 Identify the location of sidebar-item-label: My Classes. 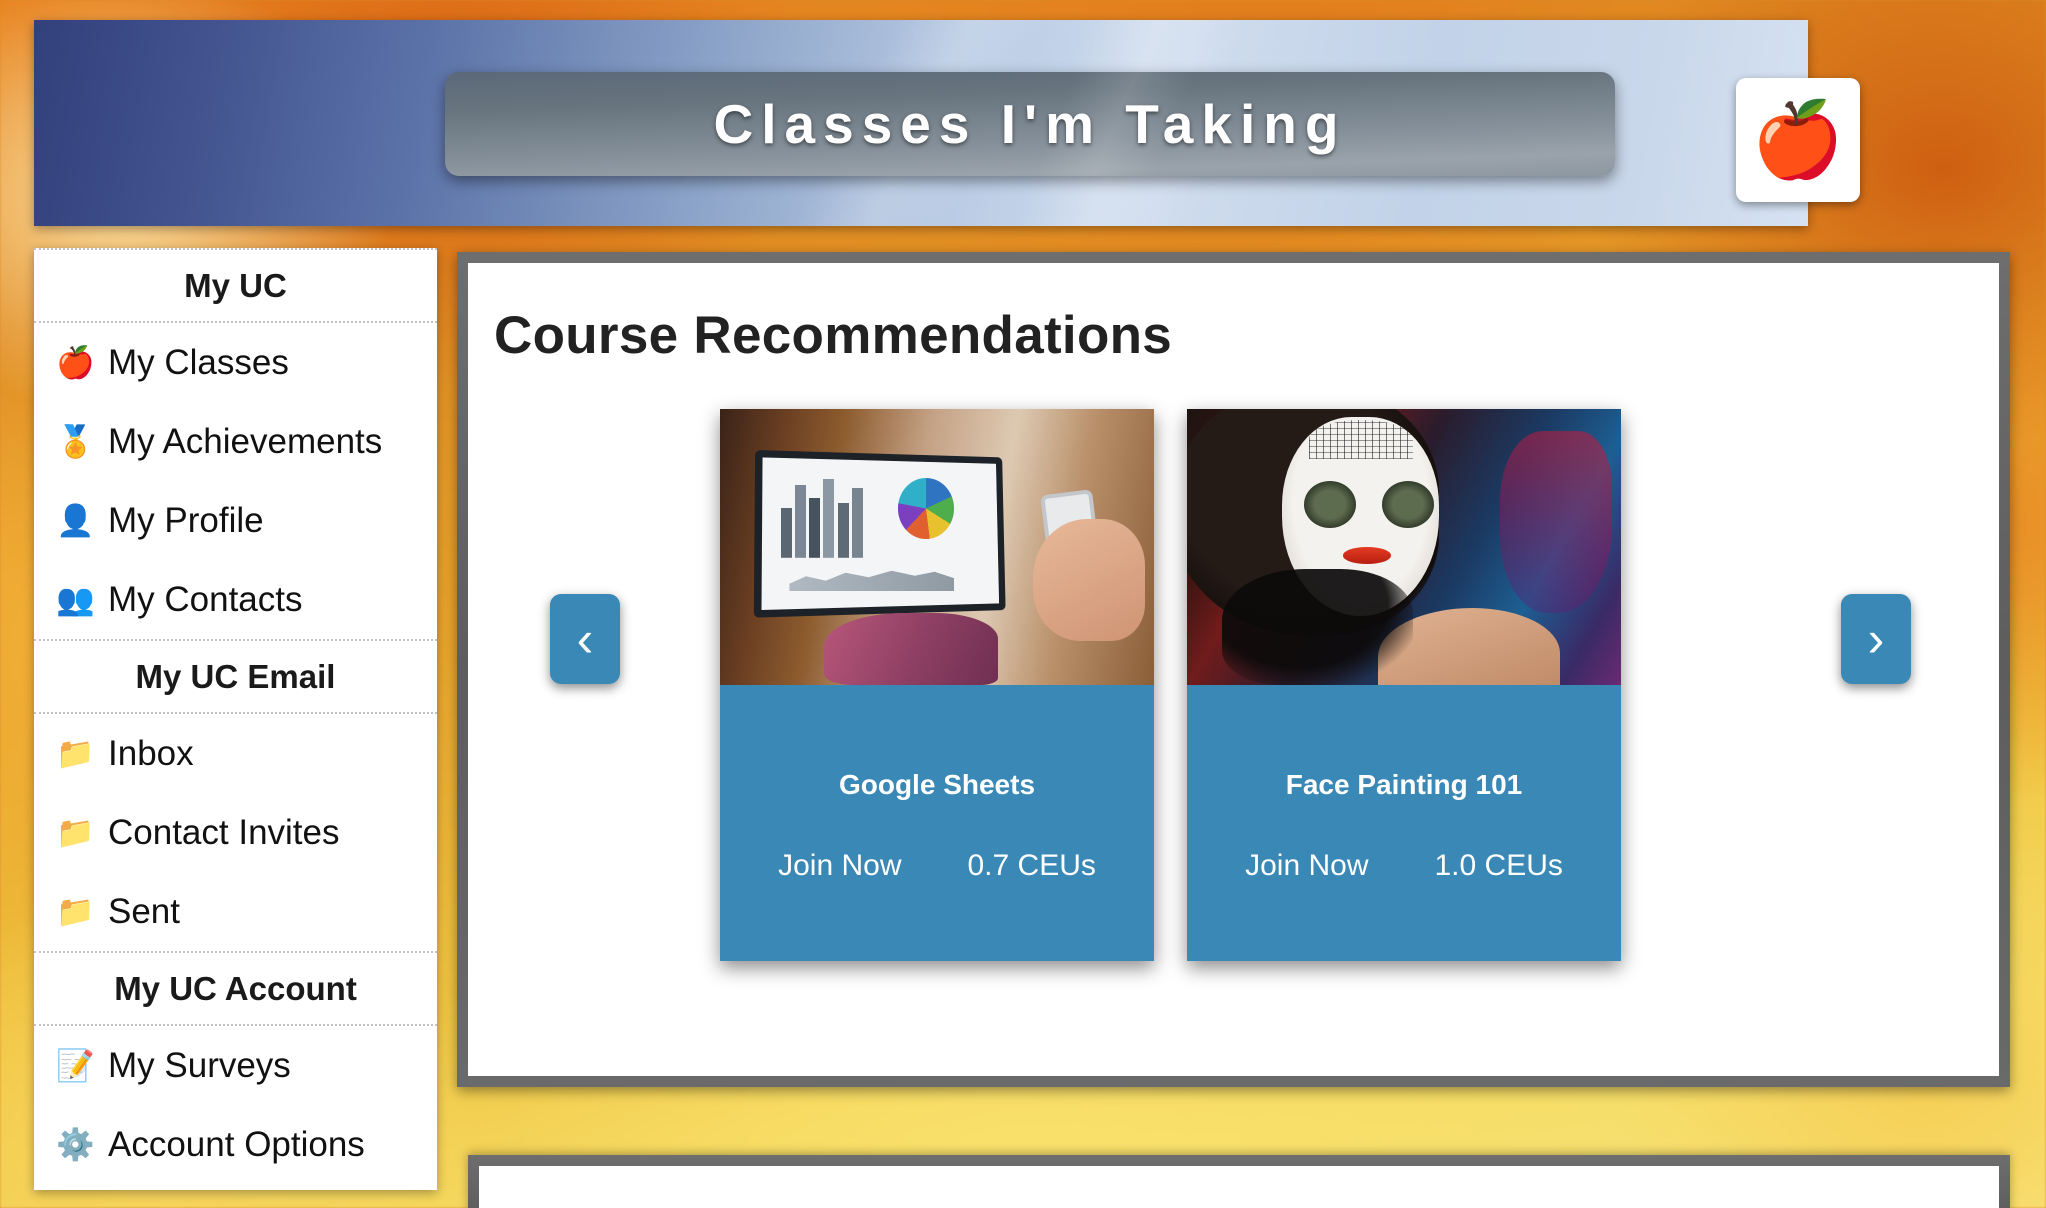
(198, 362).